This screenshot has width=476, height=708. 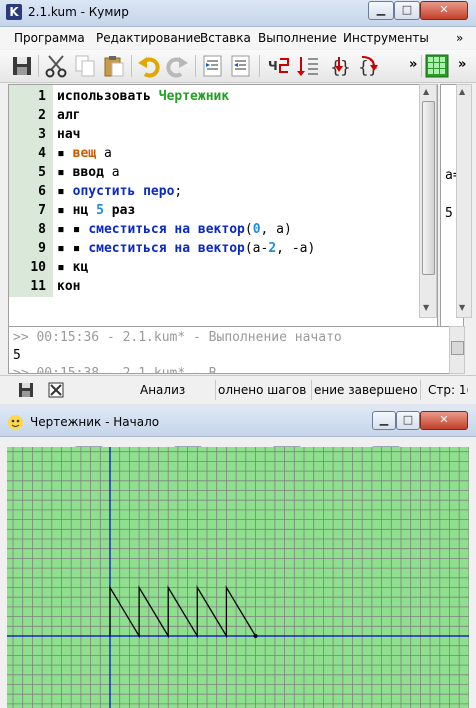 I want to click on line-number: 6, so click(x=42, y=191).